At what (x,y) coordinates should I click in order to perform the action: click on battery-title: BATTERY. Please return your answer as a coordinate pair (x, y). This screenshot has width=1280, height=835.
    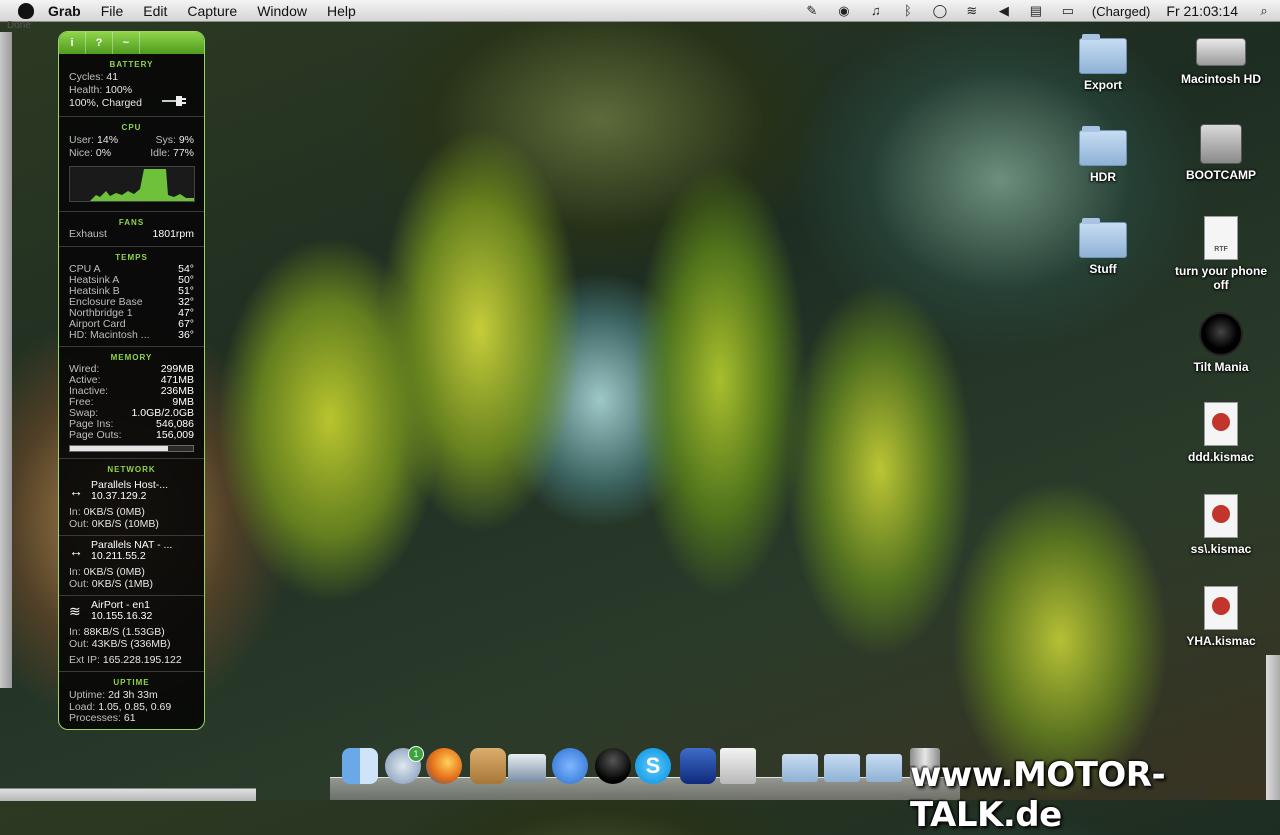
    Looking at the image, I should click on (131, 64).